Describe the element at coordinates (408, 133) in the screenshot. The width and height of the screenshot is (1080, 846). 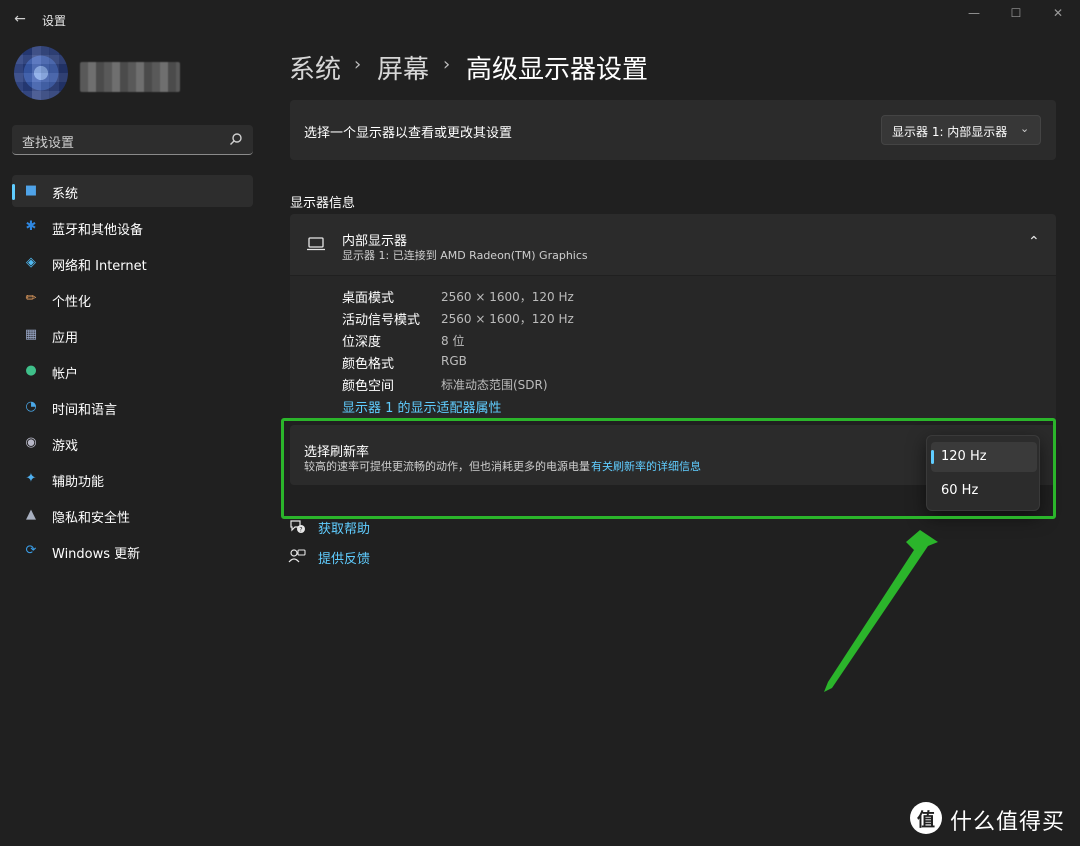
I see `display-select-label: 选择一个显示器以查看或更改其设置` at that location.